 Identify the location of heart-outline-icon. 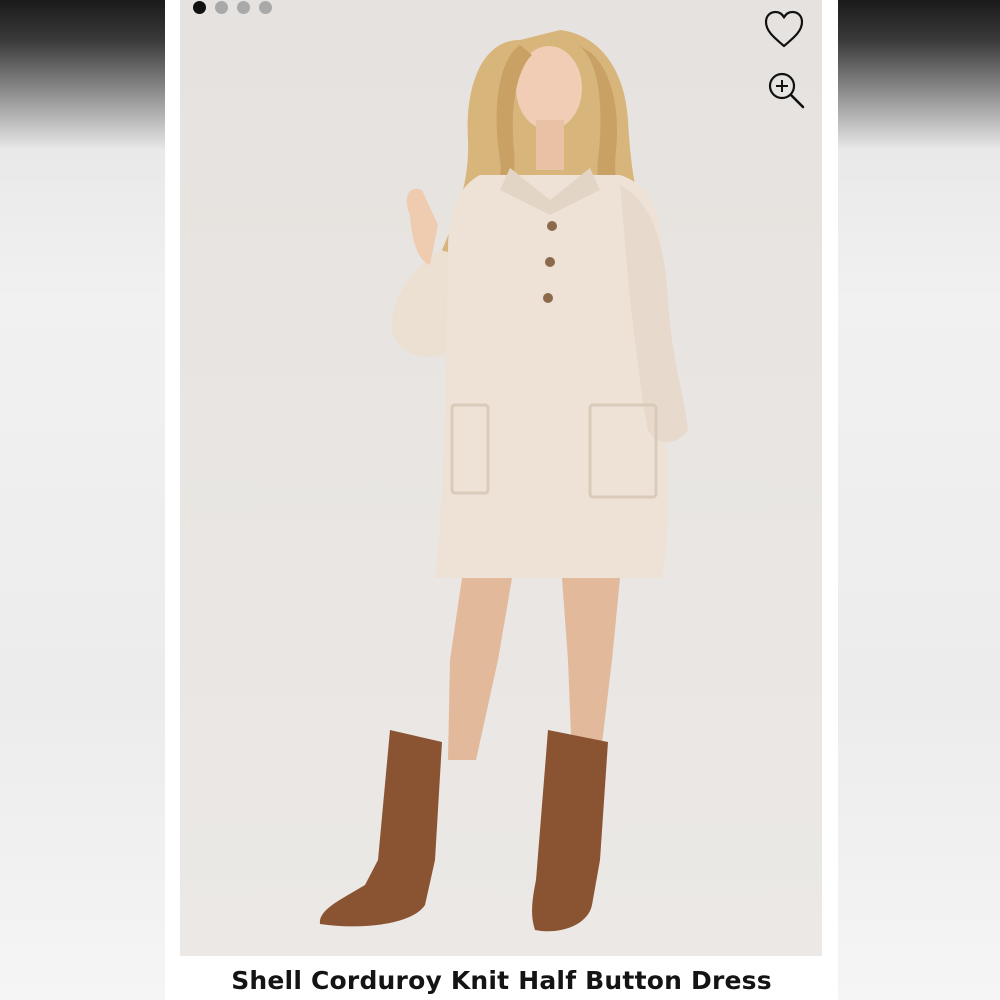
(784, 30).